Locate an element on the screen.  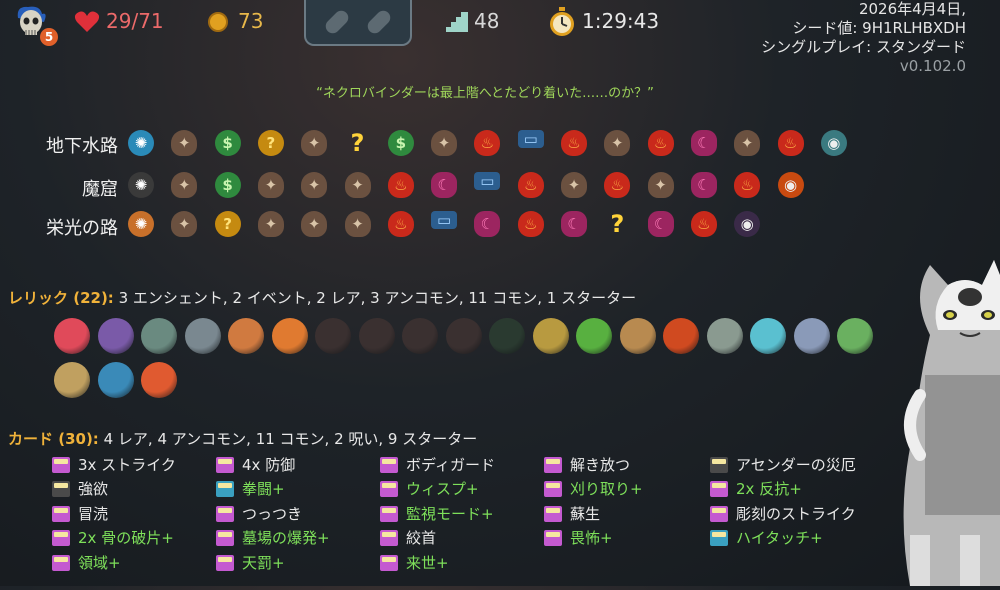
shield-relic-icon is located at coordinates (811, 336).